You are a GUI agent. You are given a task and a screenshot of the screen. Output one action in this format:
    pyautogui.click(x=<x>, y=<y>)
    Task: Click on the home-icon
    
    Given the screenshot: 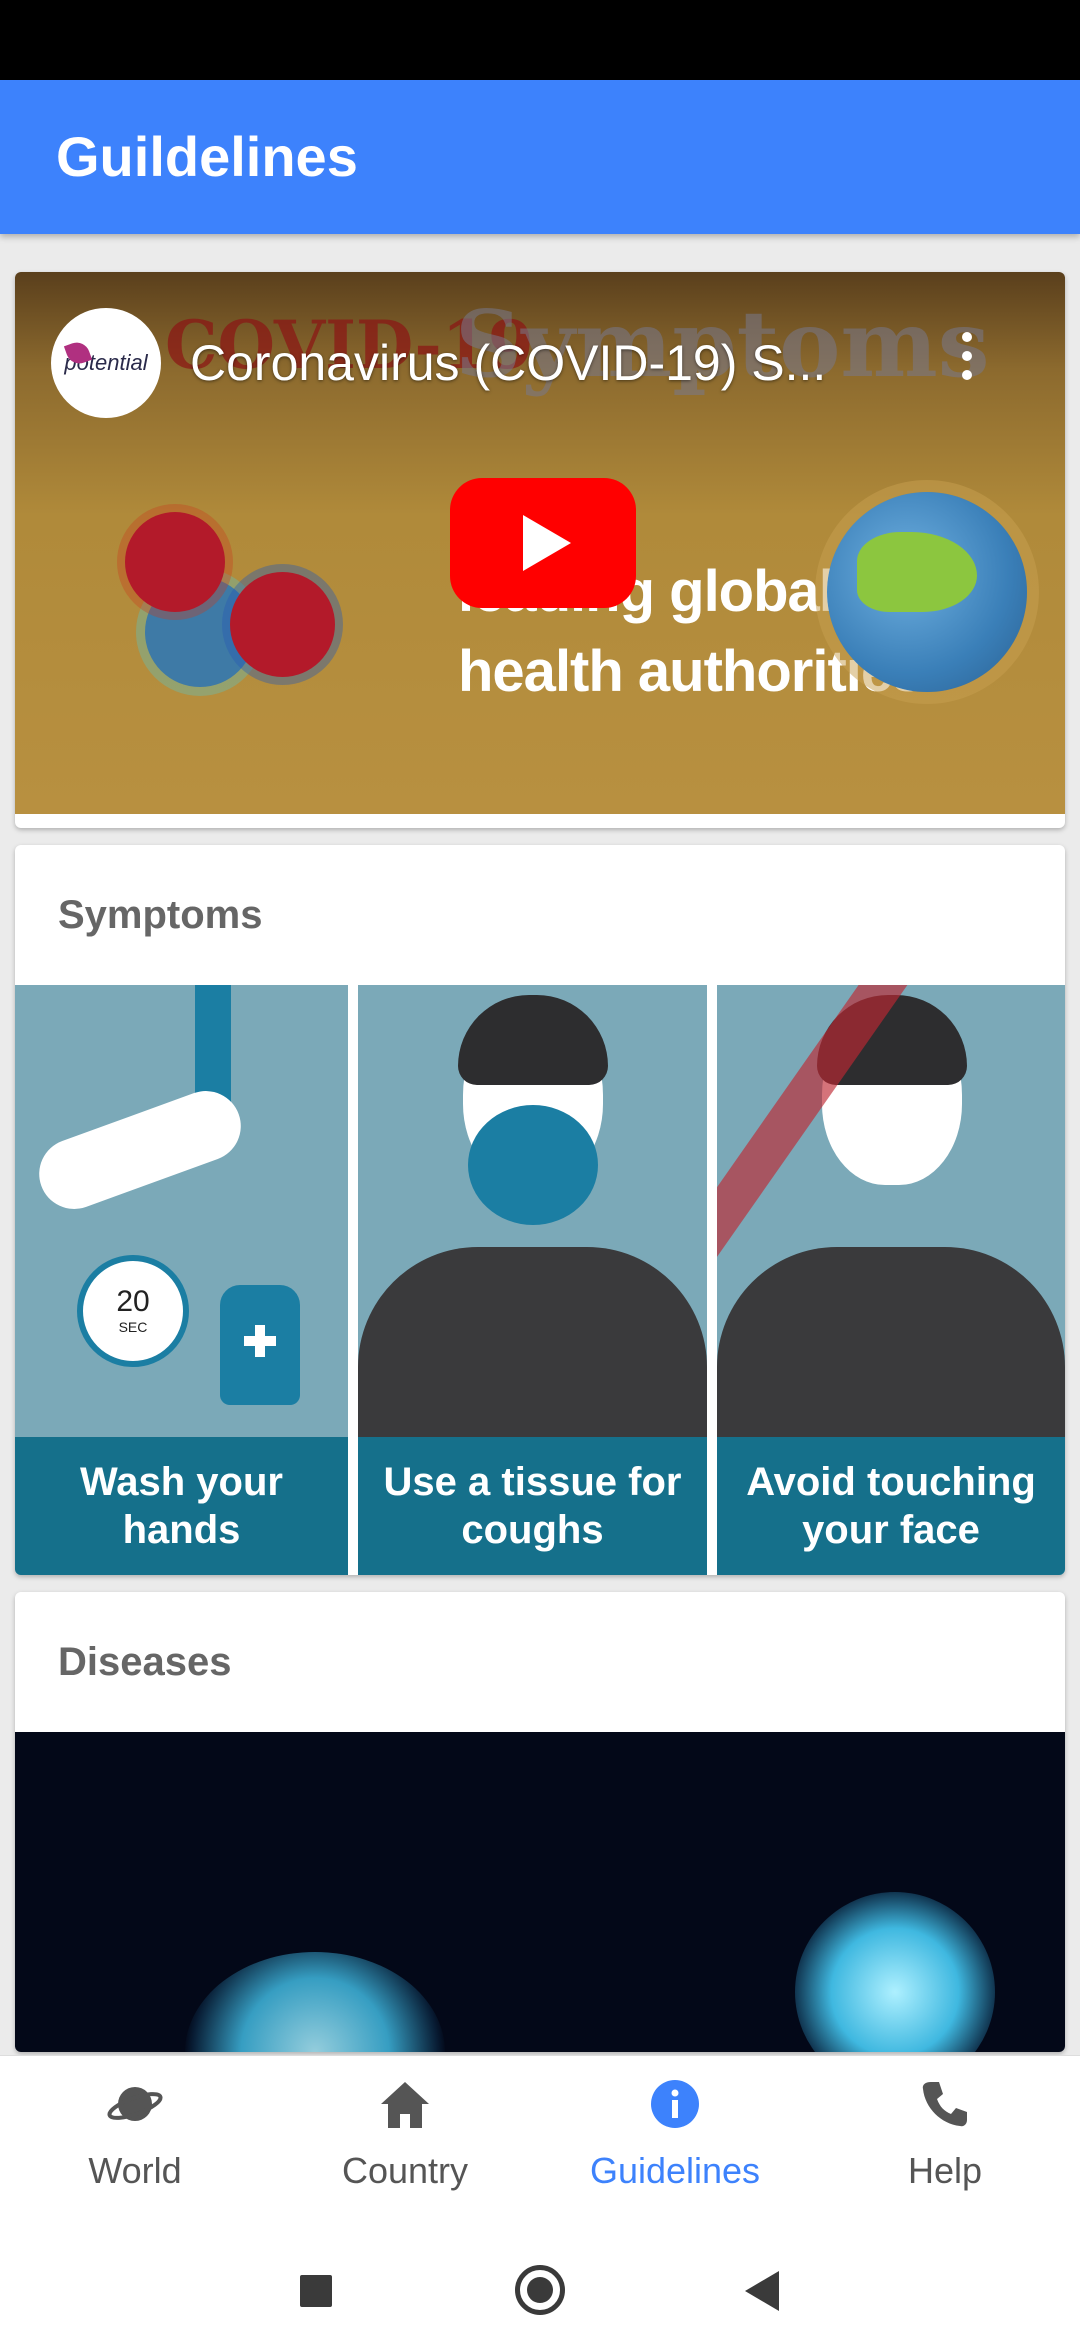 What is the action you would take?
    pyautogui.click(x=405, y=2105)
    